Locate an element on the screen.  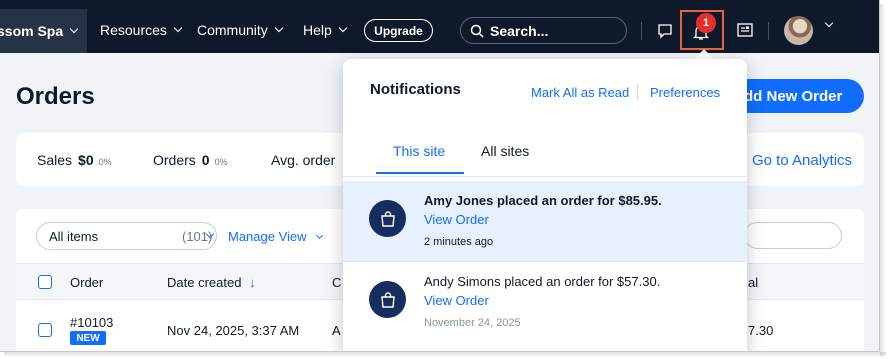
stat-avg-label: Avg. order is located at coordinates (303, 160).